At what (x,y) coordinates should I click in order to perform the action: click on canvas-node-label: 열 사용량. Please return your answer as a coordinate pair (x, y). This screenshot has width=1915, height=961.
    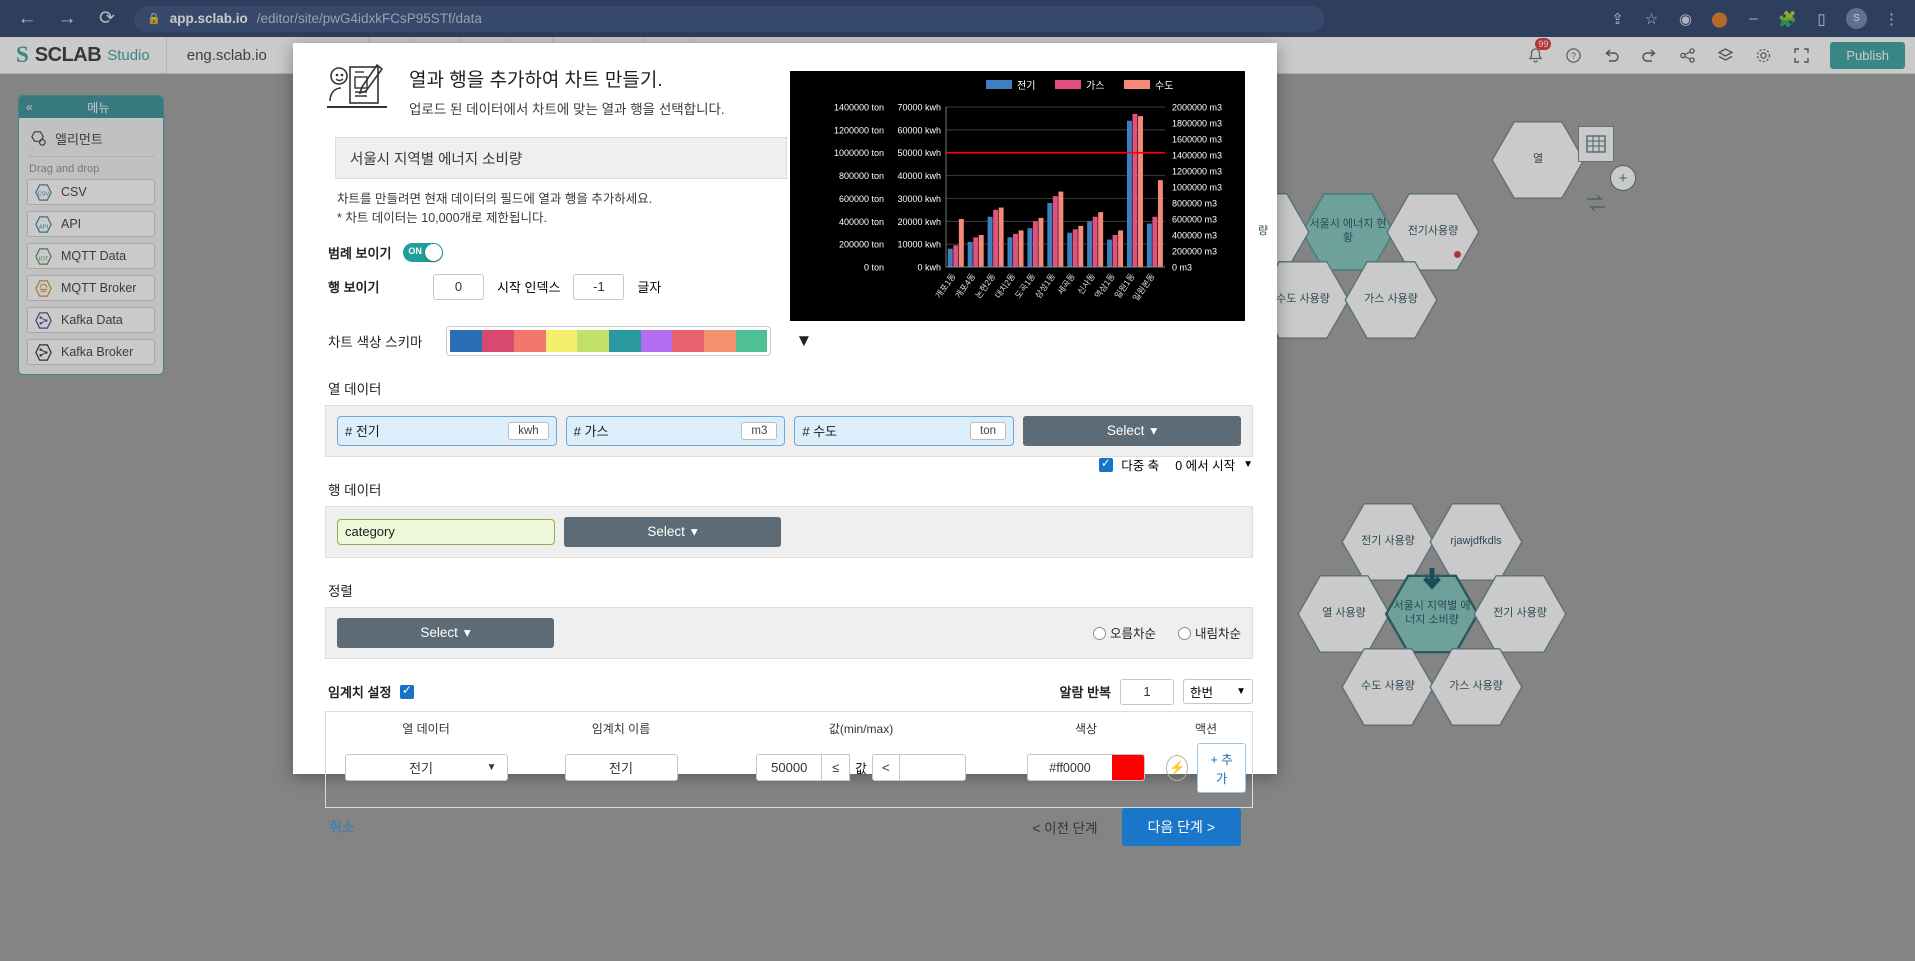
    Looking at the image, I should click on (1344, 613).